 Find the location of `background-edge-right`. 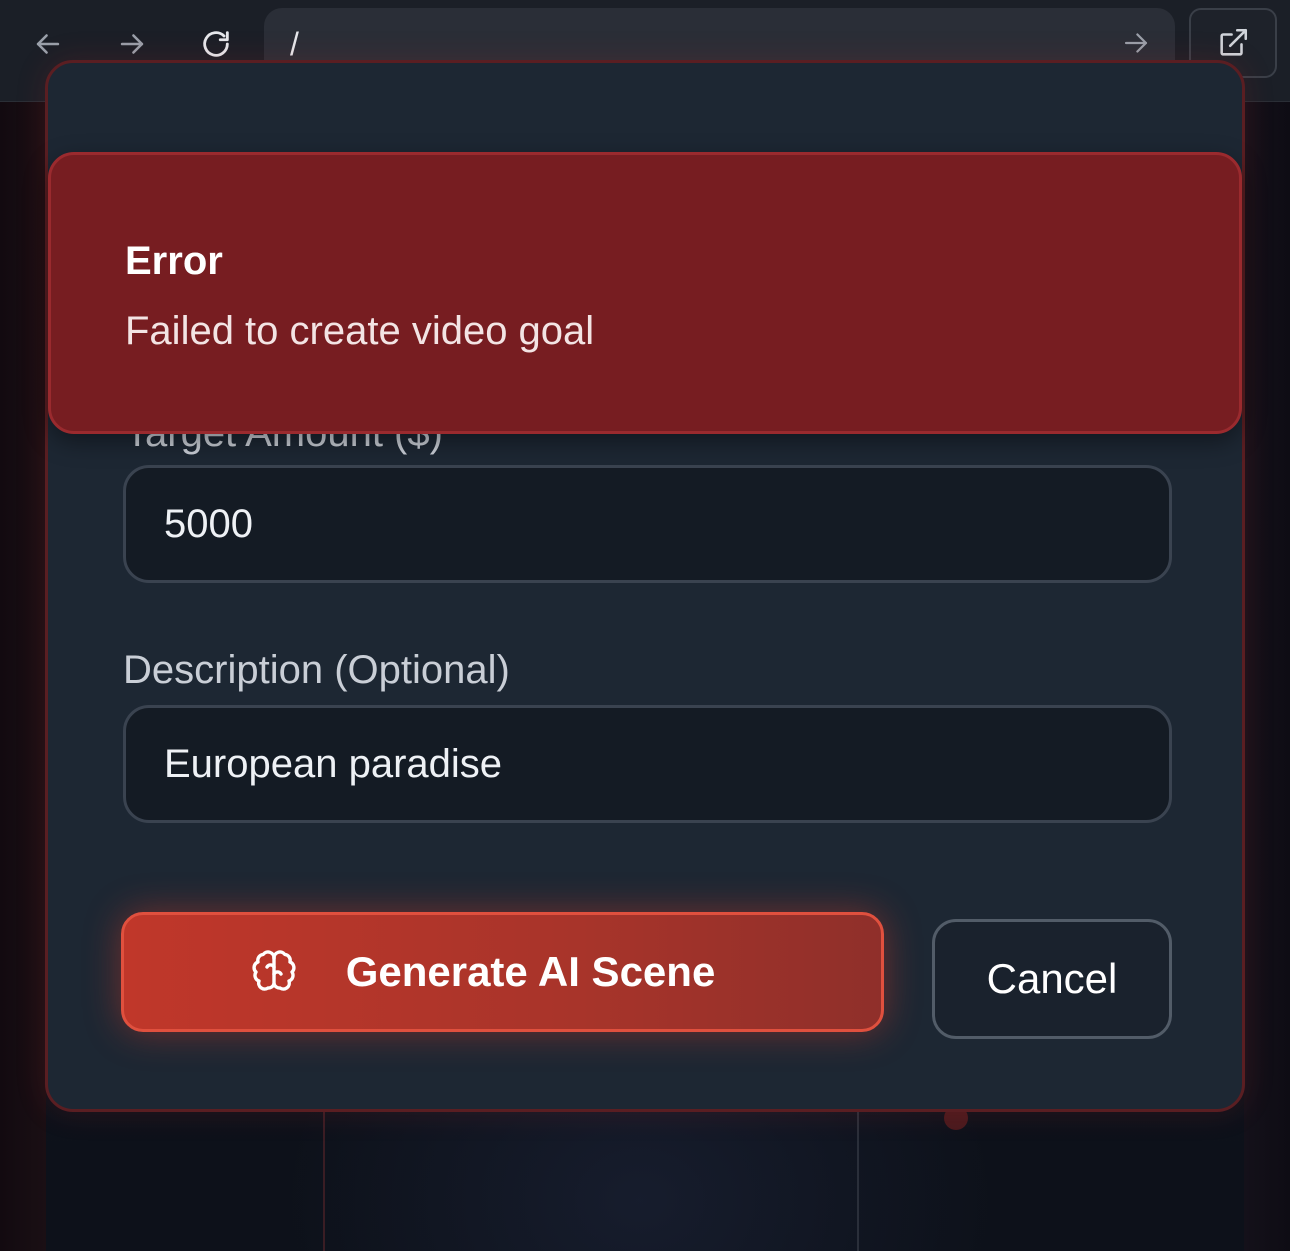

background-edge-right is located at coordinates (1267, 676).